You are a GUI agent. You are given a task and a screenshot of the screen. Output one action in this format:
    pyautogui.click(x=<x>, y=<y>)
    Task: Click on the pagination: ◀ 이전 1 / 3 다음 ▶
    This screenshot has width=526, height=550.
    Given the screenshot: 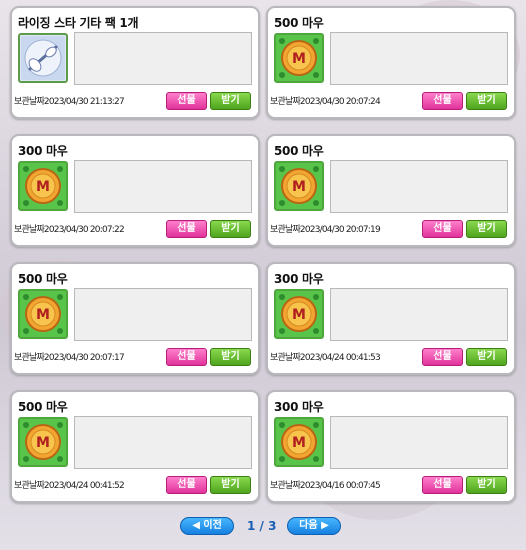 What is the action you would take?
    pyautogui.click(x=263, y=527)
    